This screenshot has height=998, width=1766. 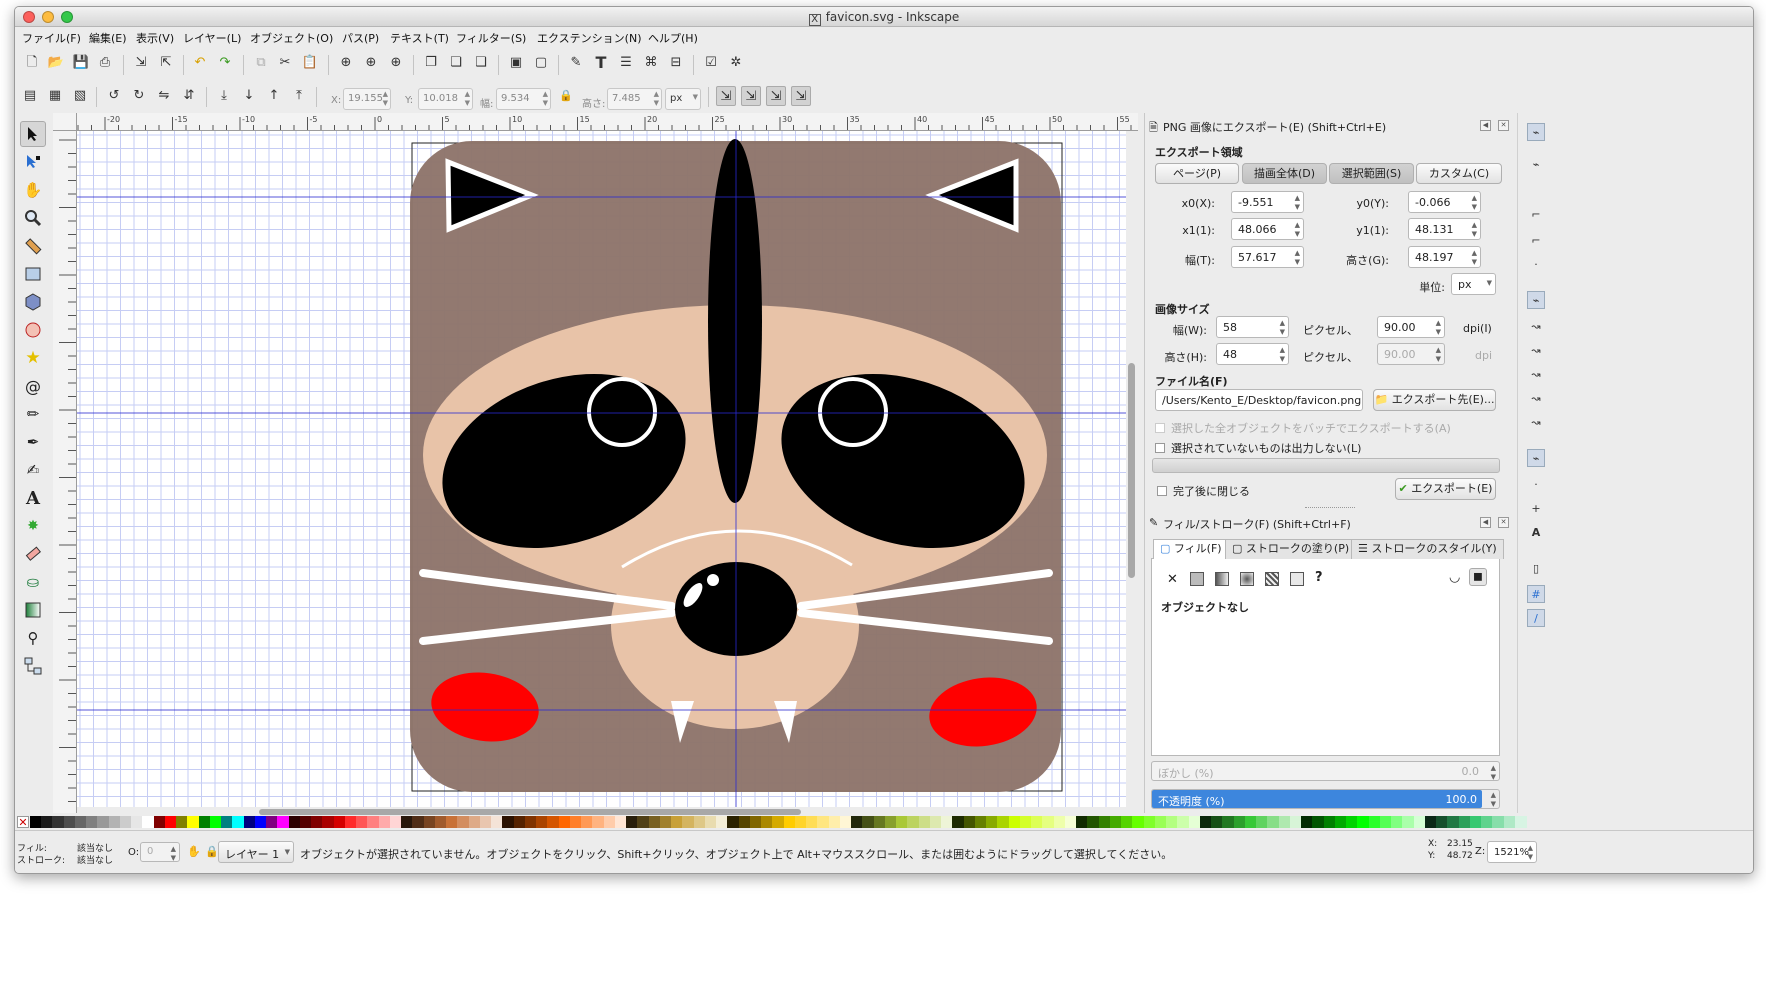 What do you see at coordinates (1272, 579) in the screenshot?
I see `pattern-icon` at bounding box center [1272, 579].